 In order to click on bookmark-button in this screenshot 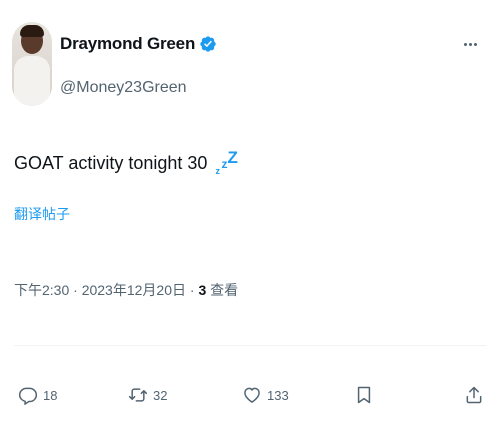, I will do `click(364, 395)`.